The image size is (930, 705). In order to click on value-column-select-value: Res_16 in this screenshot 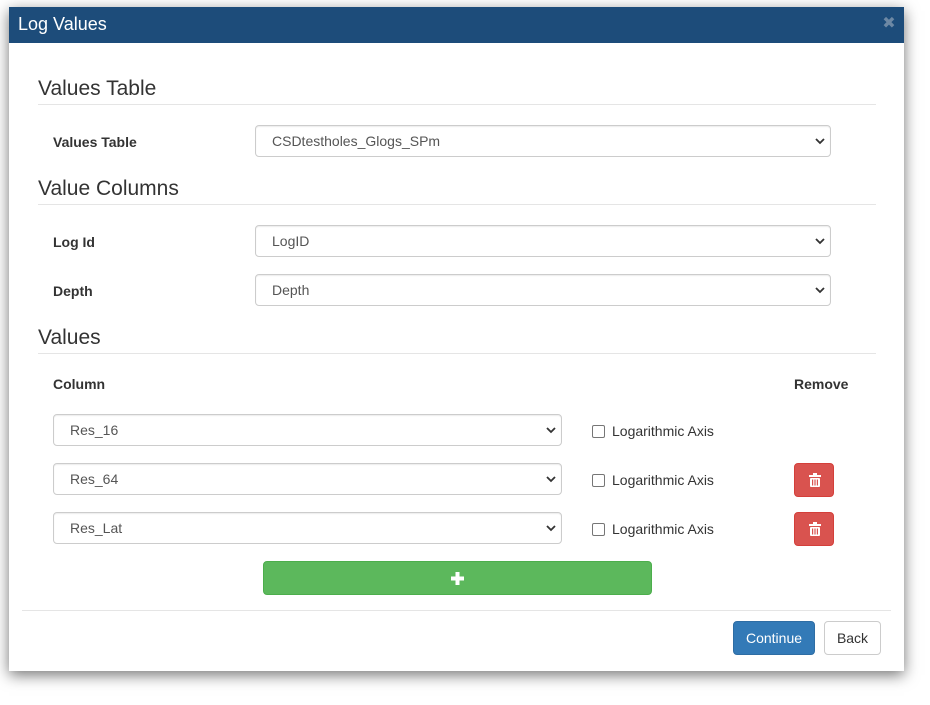, I will do `click(94, 430)`.